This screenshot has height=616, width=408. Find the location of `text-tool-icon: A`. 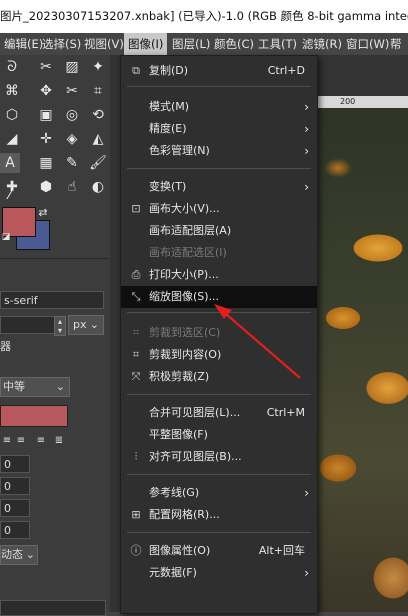

text-tool-icon: A is located at coordinates (10, 163).